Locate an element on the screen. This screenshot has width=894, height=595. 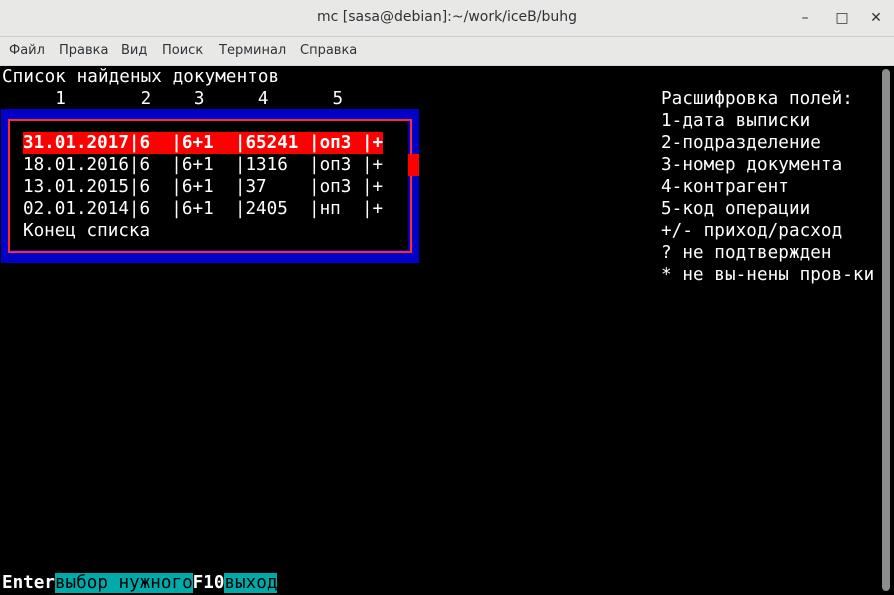
scrollbar-thumb is located at coordinates (886, 330).